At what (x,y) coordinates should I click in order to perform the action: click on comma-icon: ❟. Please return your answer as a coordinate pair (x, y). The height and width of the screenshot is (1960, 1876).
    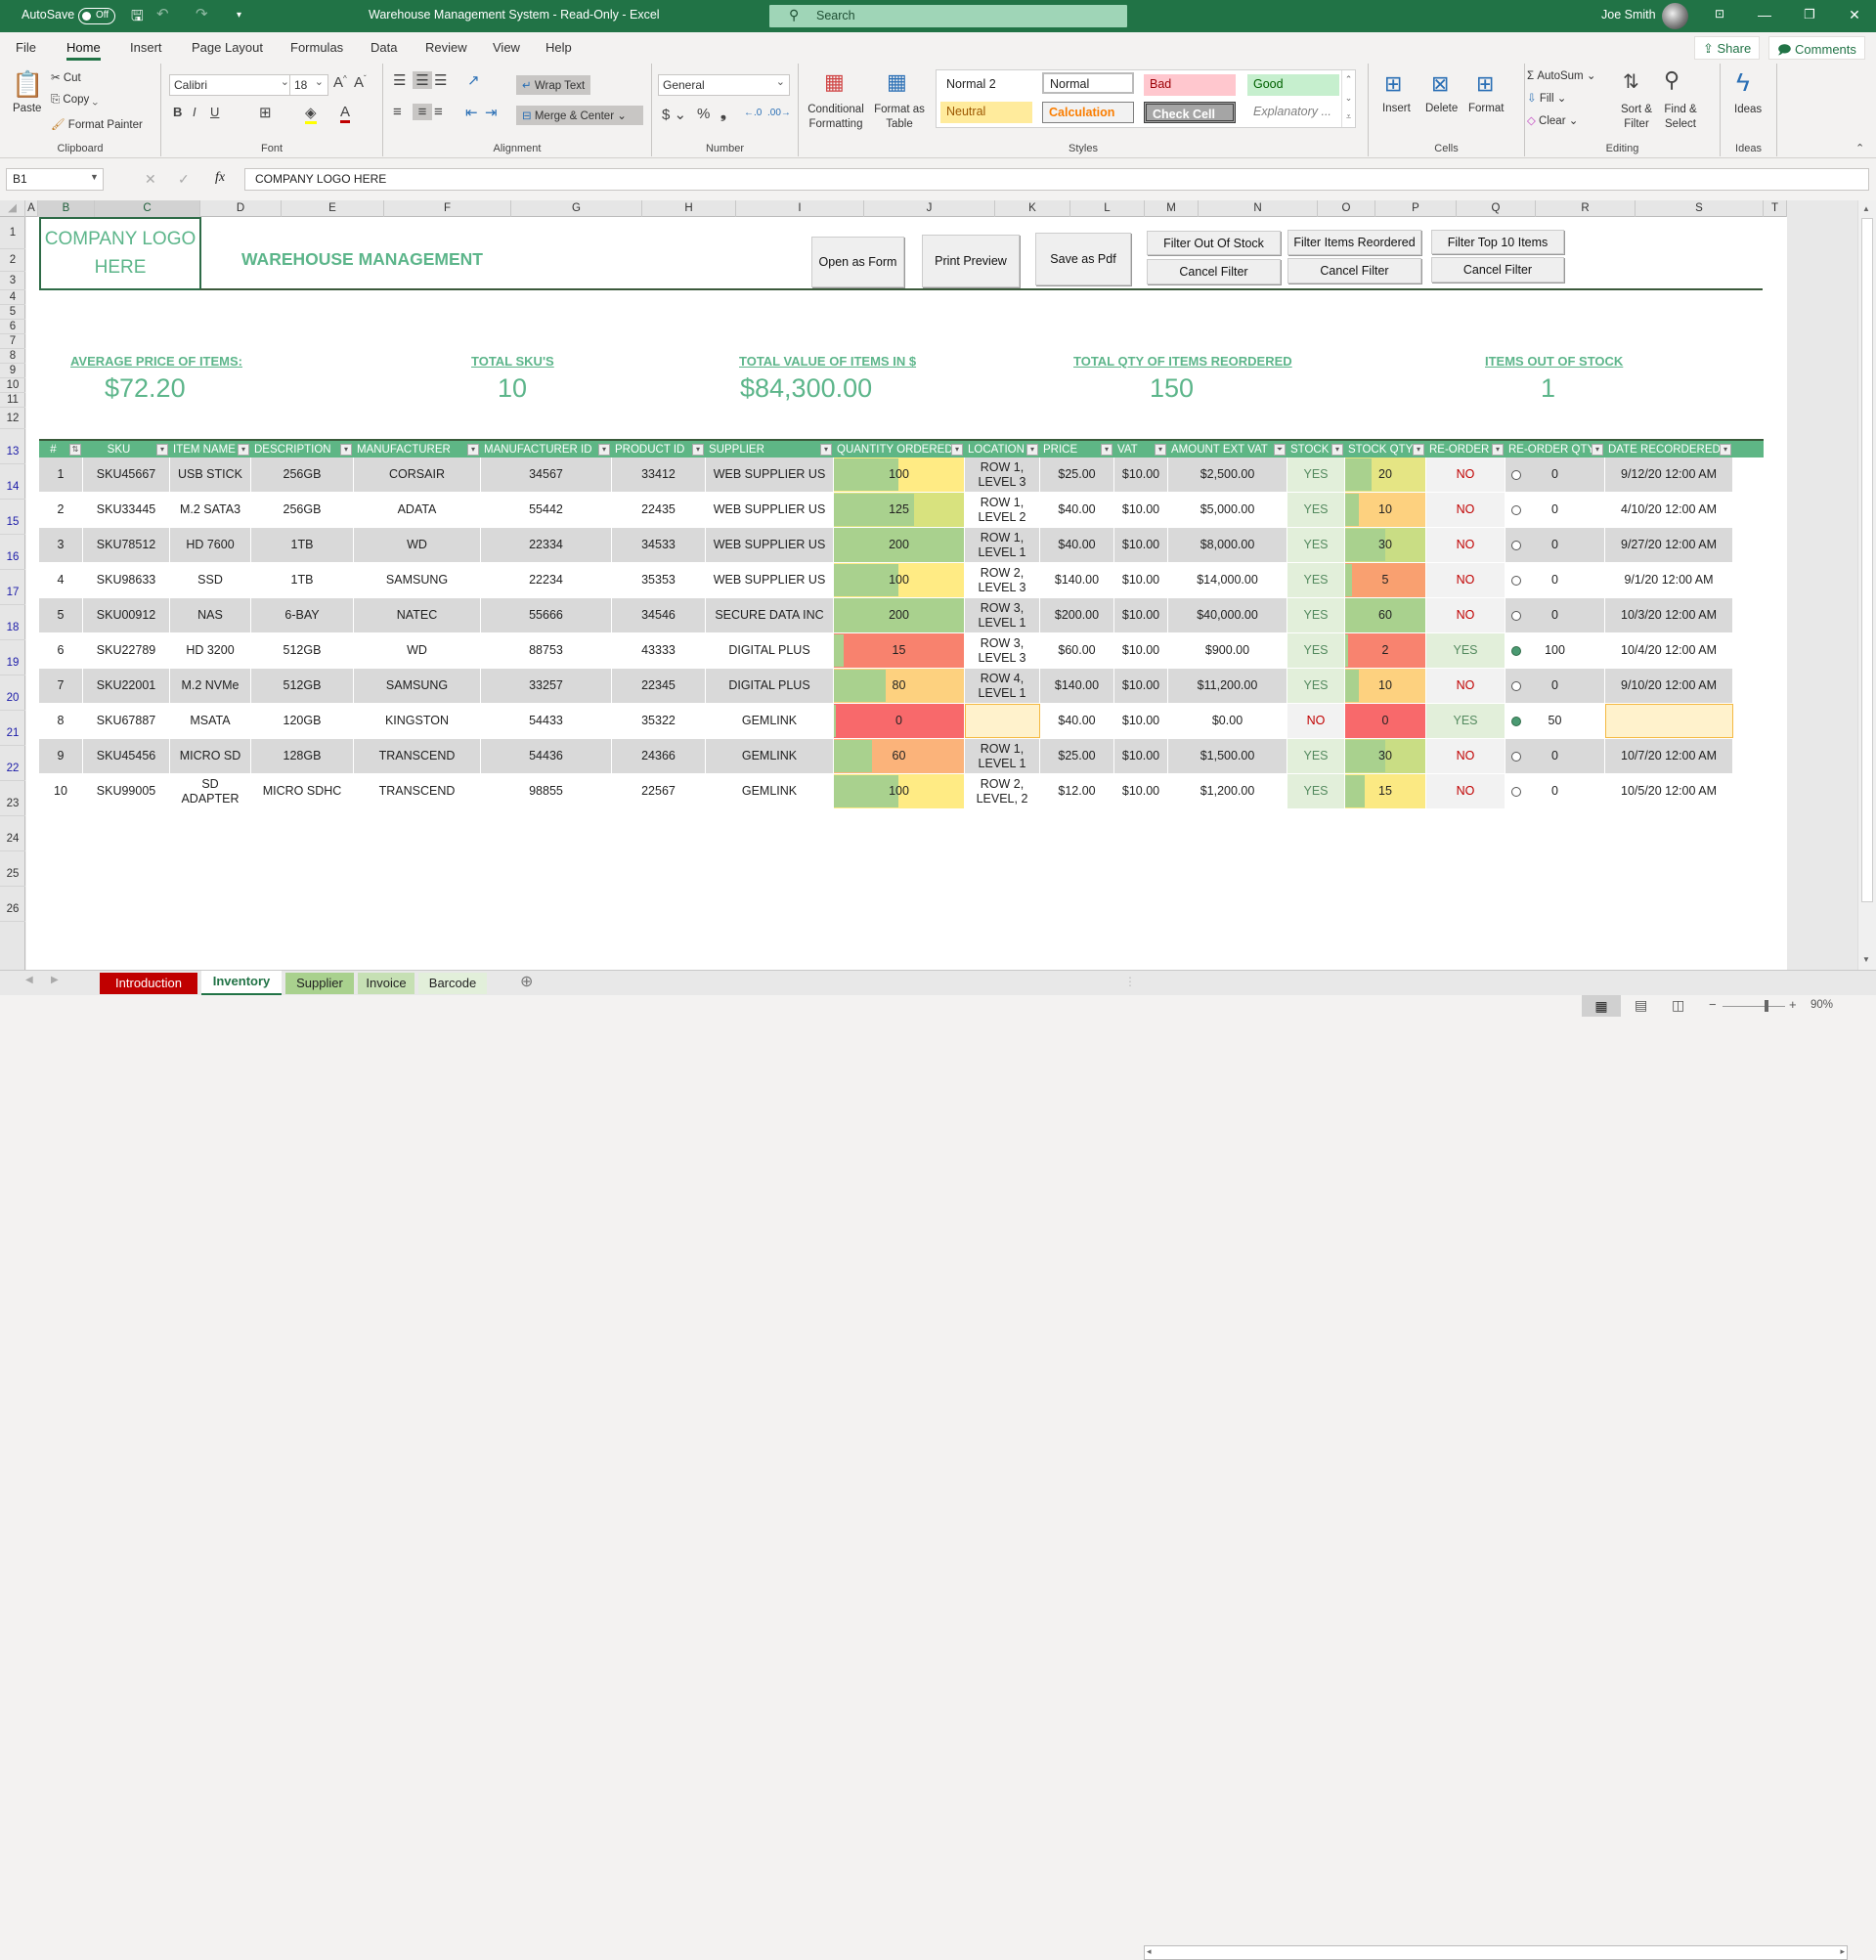
    Looking at the image, I should click on (723, 114).